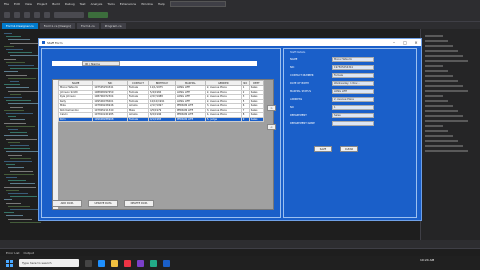 This screenshot has width=480, height=270. What do you see at coordinates (37, 14) in the screenshot?
I see `undo-icon` at bounding box center [37, 14].